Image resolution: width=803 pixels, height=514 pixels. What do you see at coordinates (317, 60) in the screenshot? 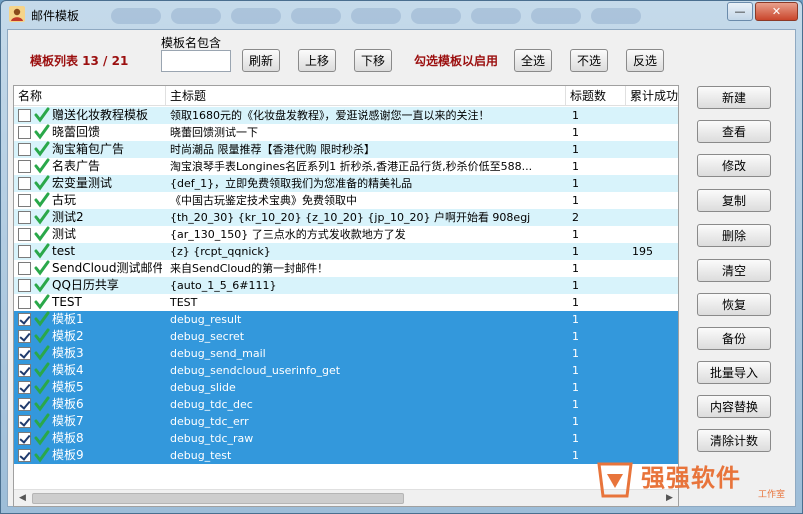
I see `move-up-button: 上移` at bounding box center [317, 60].